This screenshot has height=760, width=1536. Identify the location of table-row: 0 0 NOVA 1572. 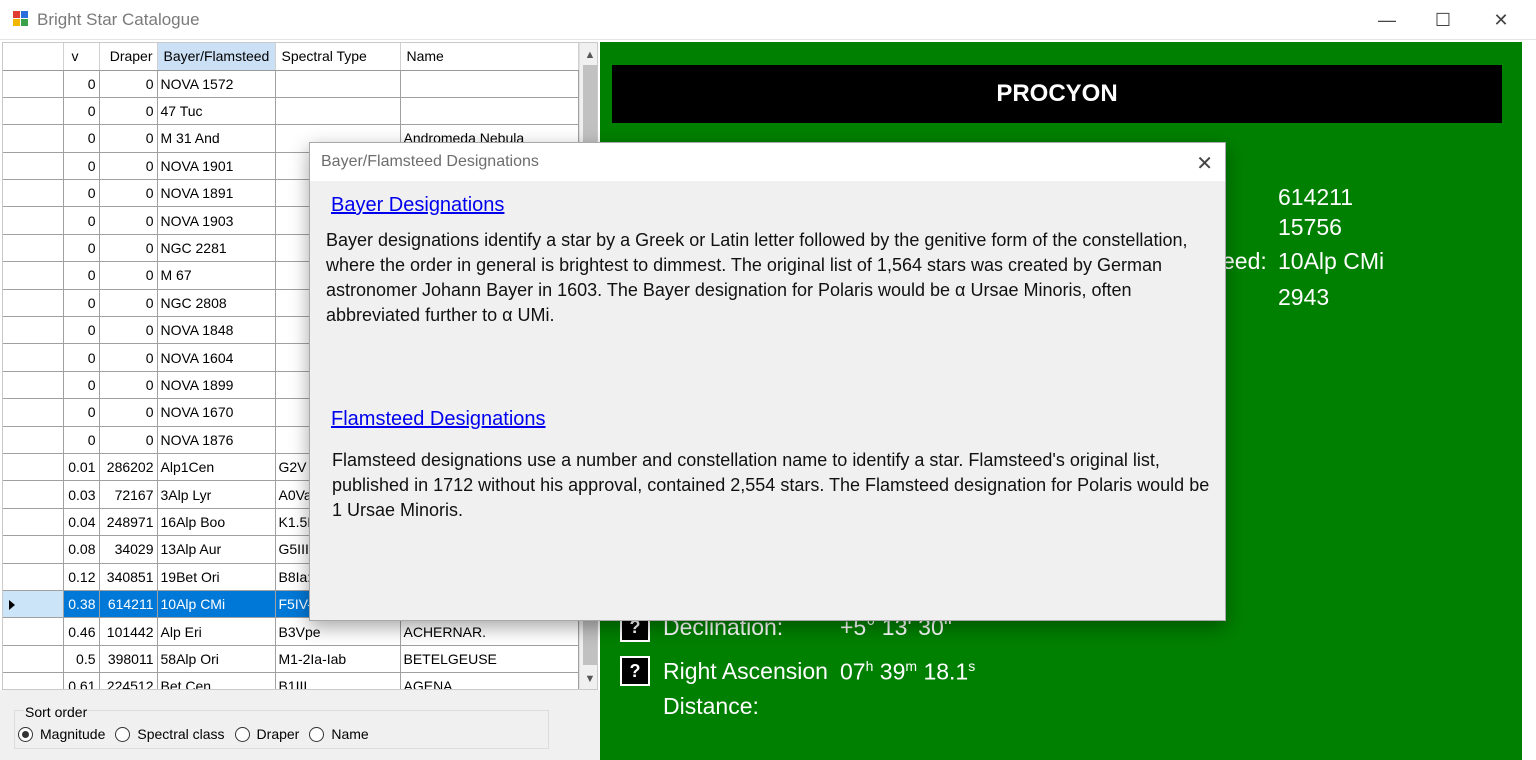
(291, 84).